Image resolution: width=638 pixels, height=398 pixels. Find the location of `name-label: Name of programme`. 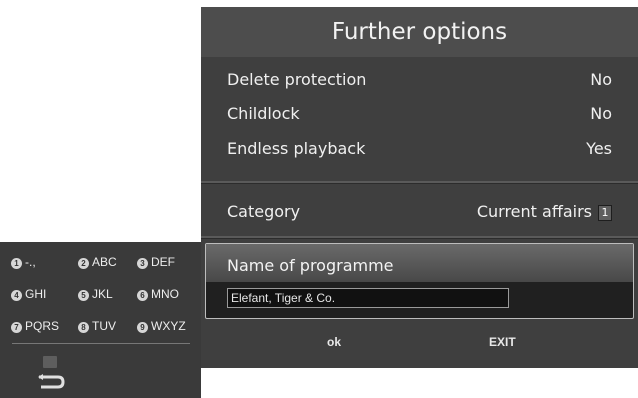

name-label: Name of programme is located at coordinates (310, 265).